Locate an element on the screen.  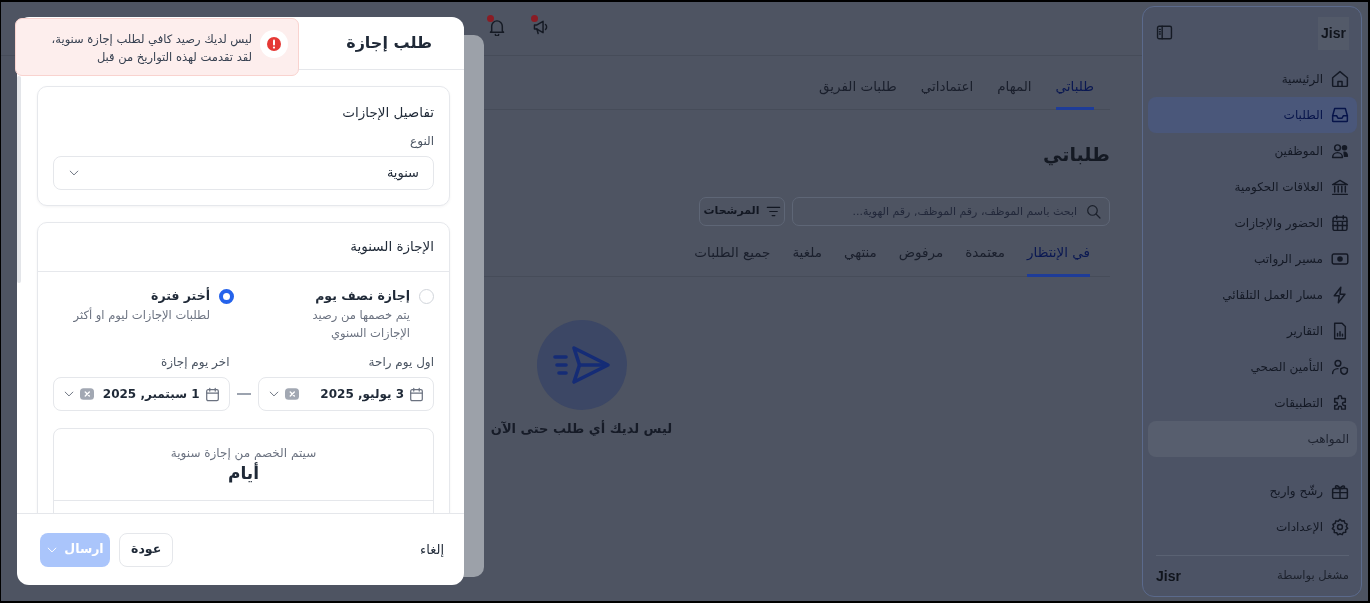
date-field: 1 سبتمبر, 2025 is located at coordinates (141, 394).